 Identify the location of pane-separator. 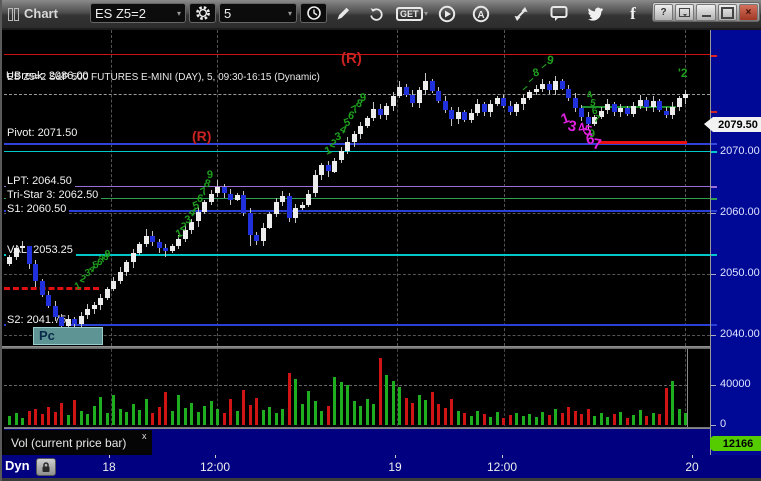
(356, 347).